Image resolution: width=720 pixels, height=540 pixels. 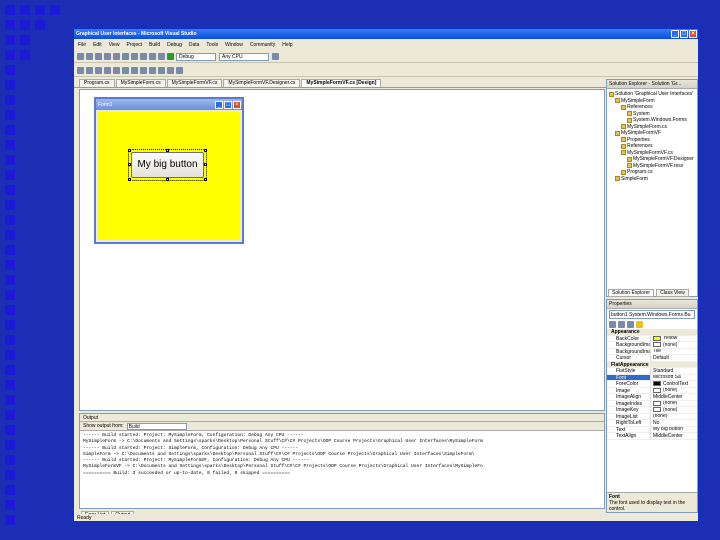 What do you see at coordinates (116, 56) in the screenshot?
I see `save-all-icon` at bounding box center [116, 56].